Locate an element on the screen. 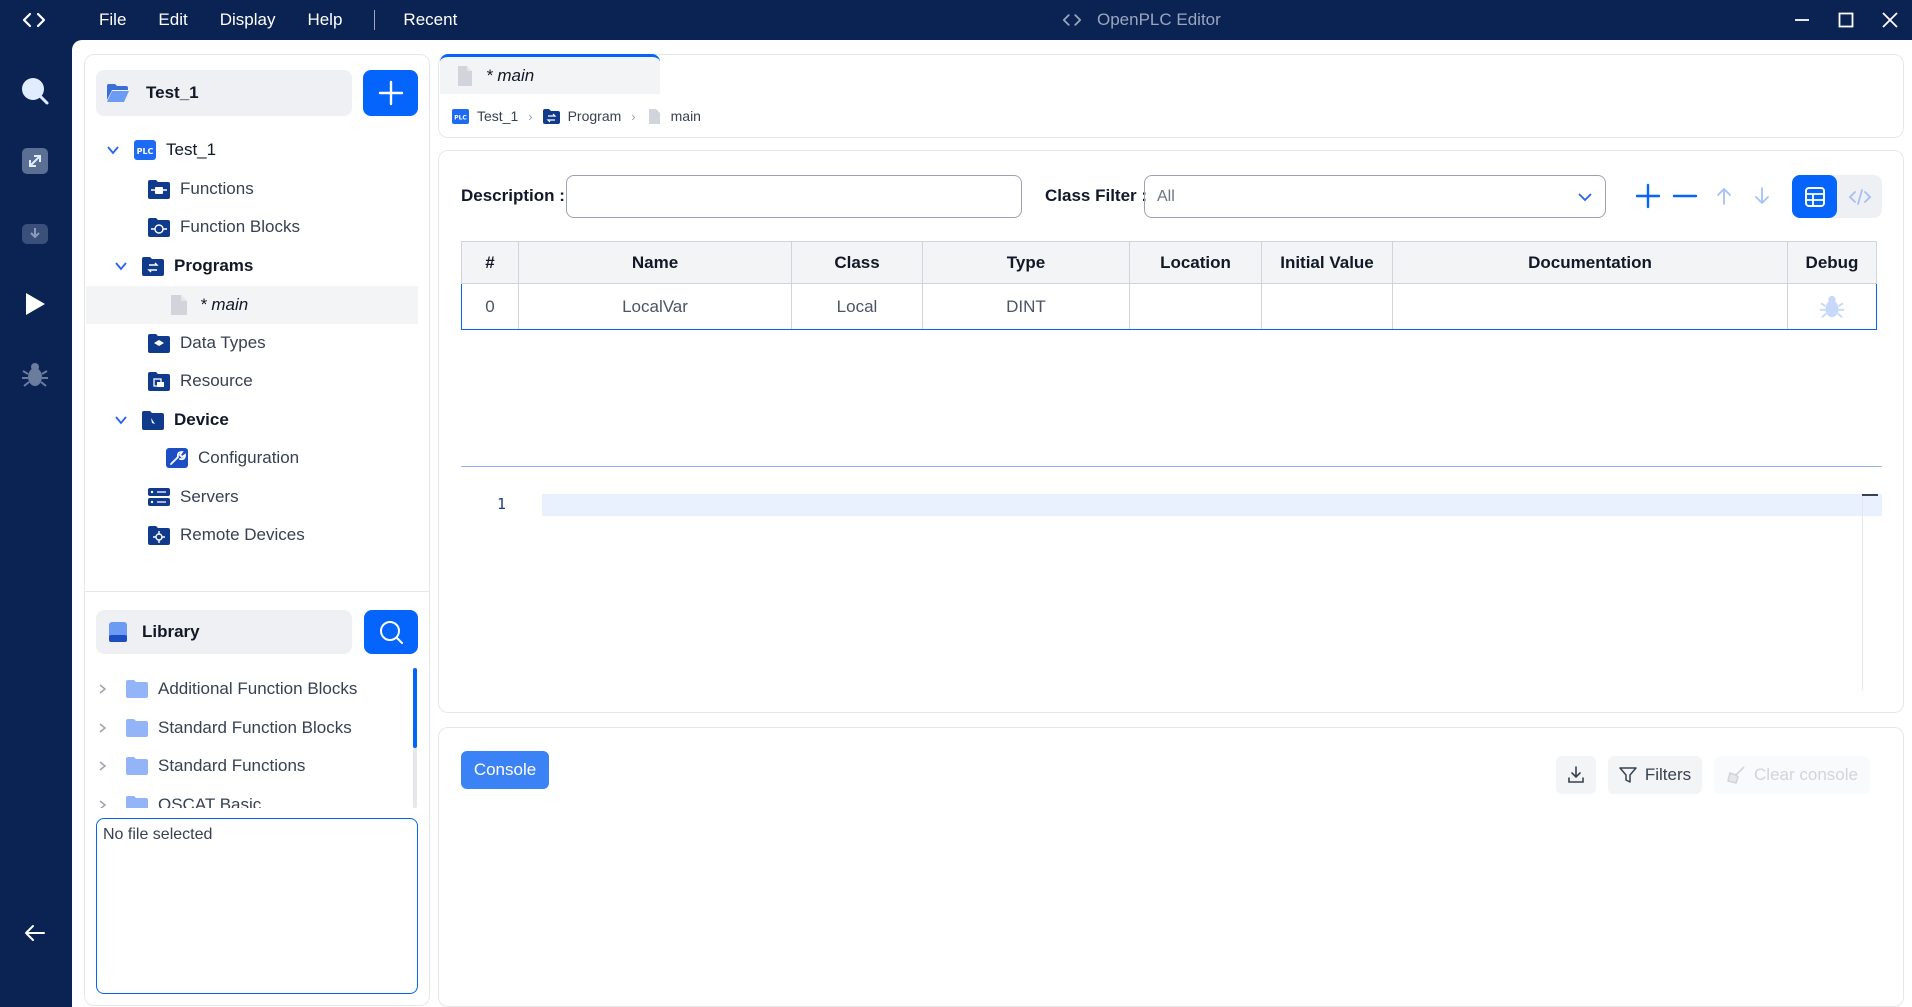 Image resolution: width=1912 pixels, height=1007 pixels. library-scrollbar is located at coordinates (415, 738).